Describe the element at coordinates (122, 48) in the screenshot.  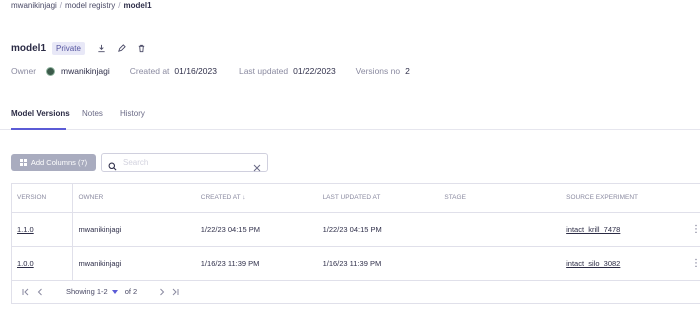
I see `edit-icon` at that location.